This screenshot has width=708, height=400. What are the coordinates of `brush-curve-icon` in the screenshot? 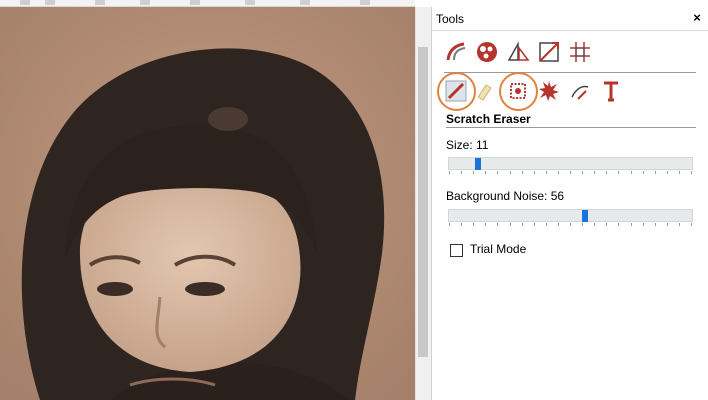 It's located at (456, 51).